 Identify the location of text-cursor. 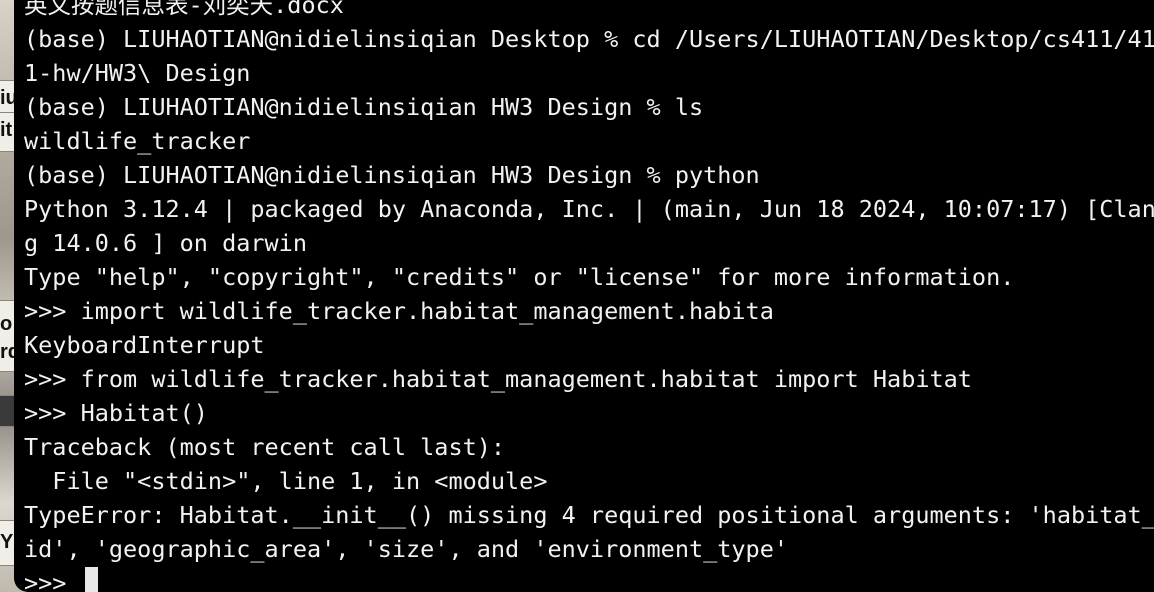
(91, 579).